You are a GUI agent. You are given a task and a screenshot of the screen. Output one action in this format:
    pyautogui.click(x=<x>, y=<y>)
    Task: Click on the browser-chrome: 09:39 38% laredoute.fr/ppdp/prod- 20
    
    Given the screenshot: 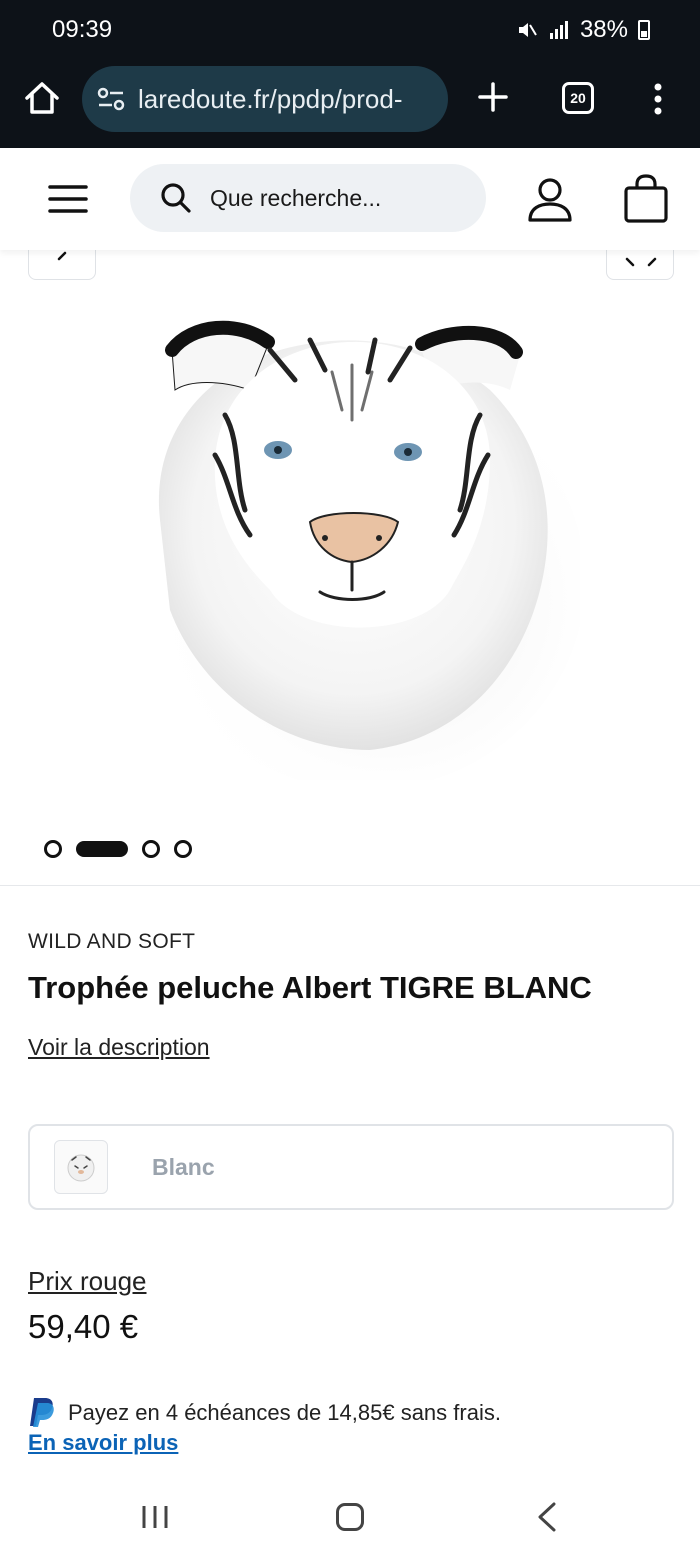 What is the action you would take?
    pyautogui.click(x=350, y=74)
    